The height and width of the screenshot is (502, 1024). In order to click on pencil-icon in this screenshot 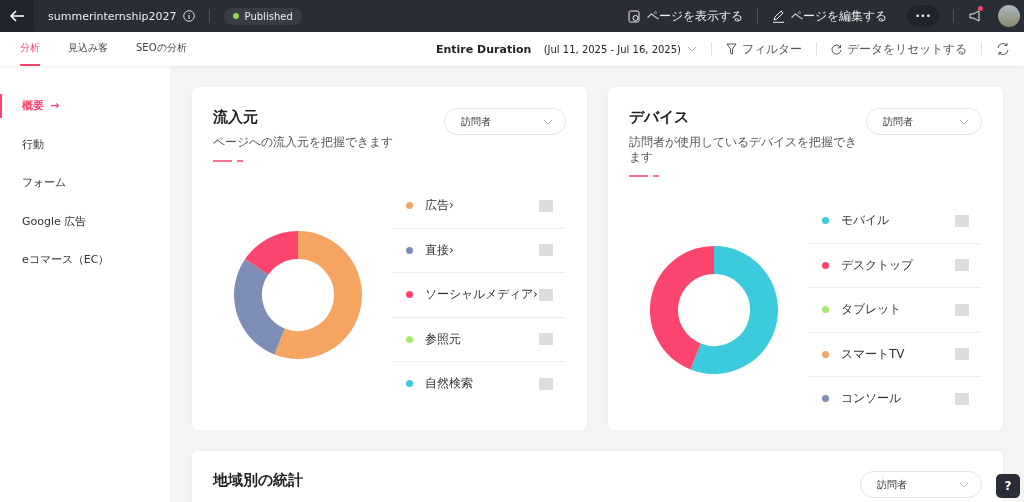, I will do `click(778, 16)`.